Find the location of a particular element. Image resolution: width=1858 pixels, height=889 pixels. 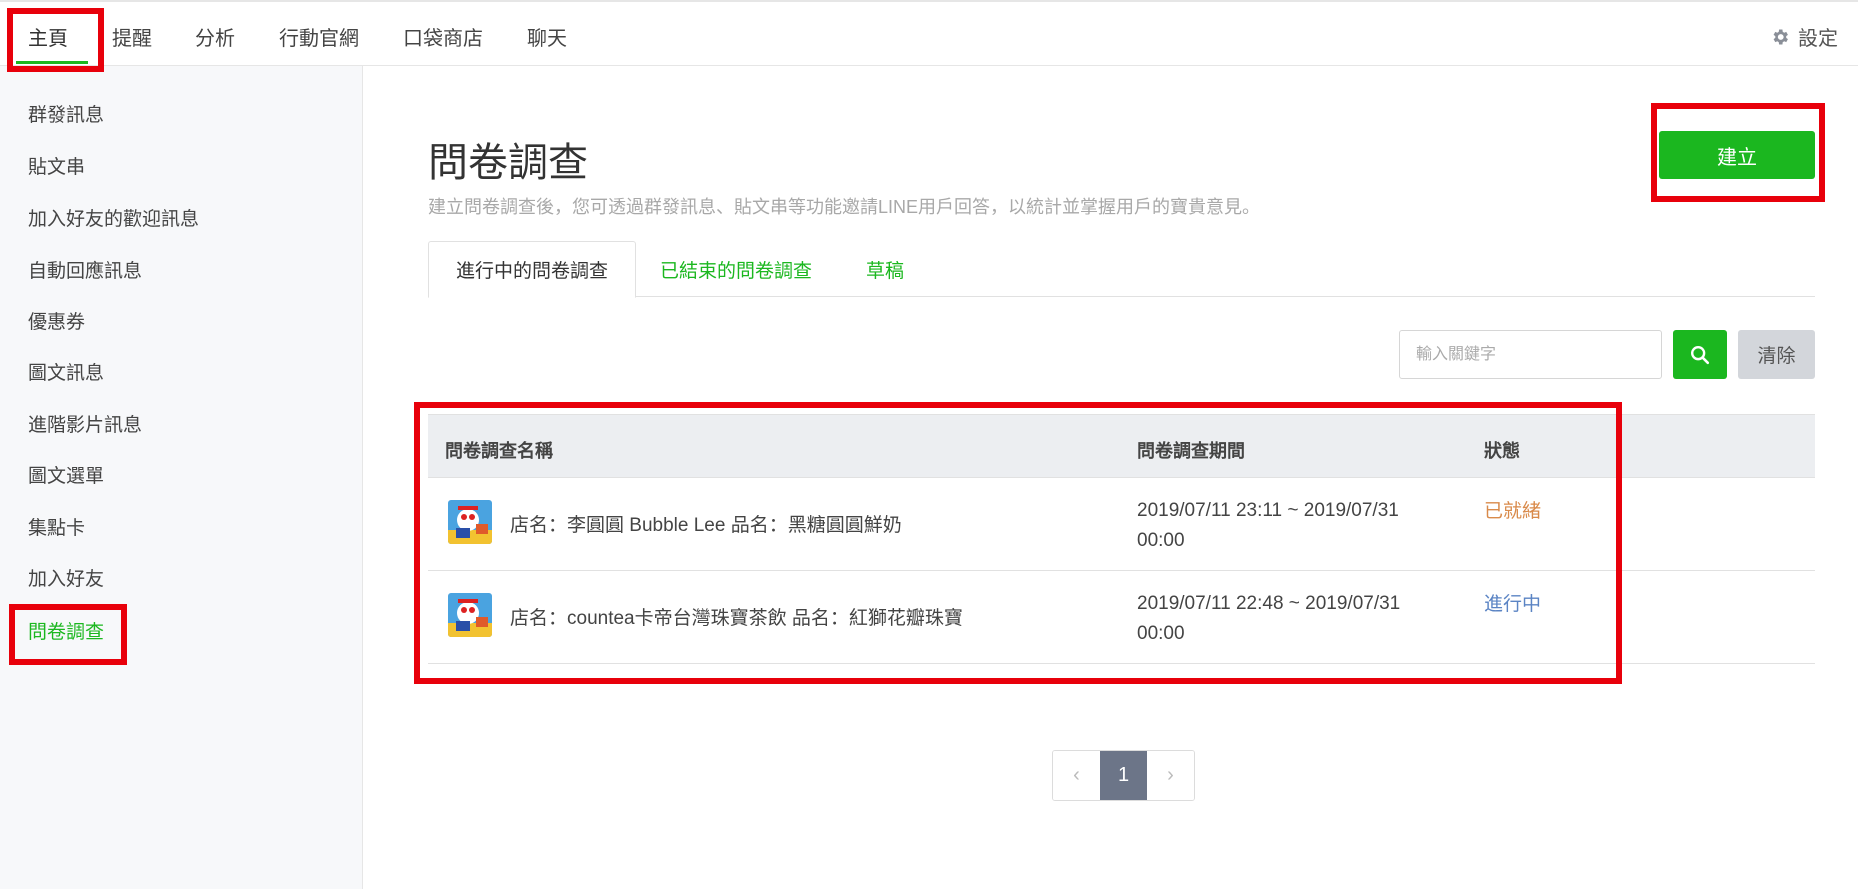

survey-tabs: 進行中的問卷調查 已結束的問卷調查 草稿 is located at coordinates (1121, 269).